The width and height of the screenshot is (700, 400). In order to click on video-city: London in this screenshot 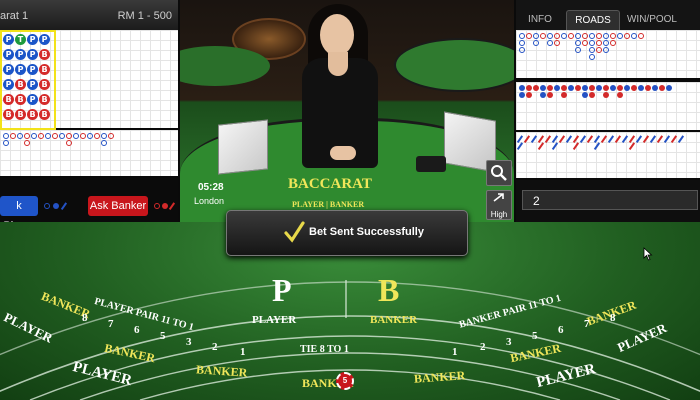, I will do `click(209, 201)`.